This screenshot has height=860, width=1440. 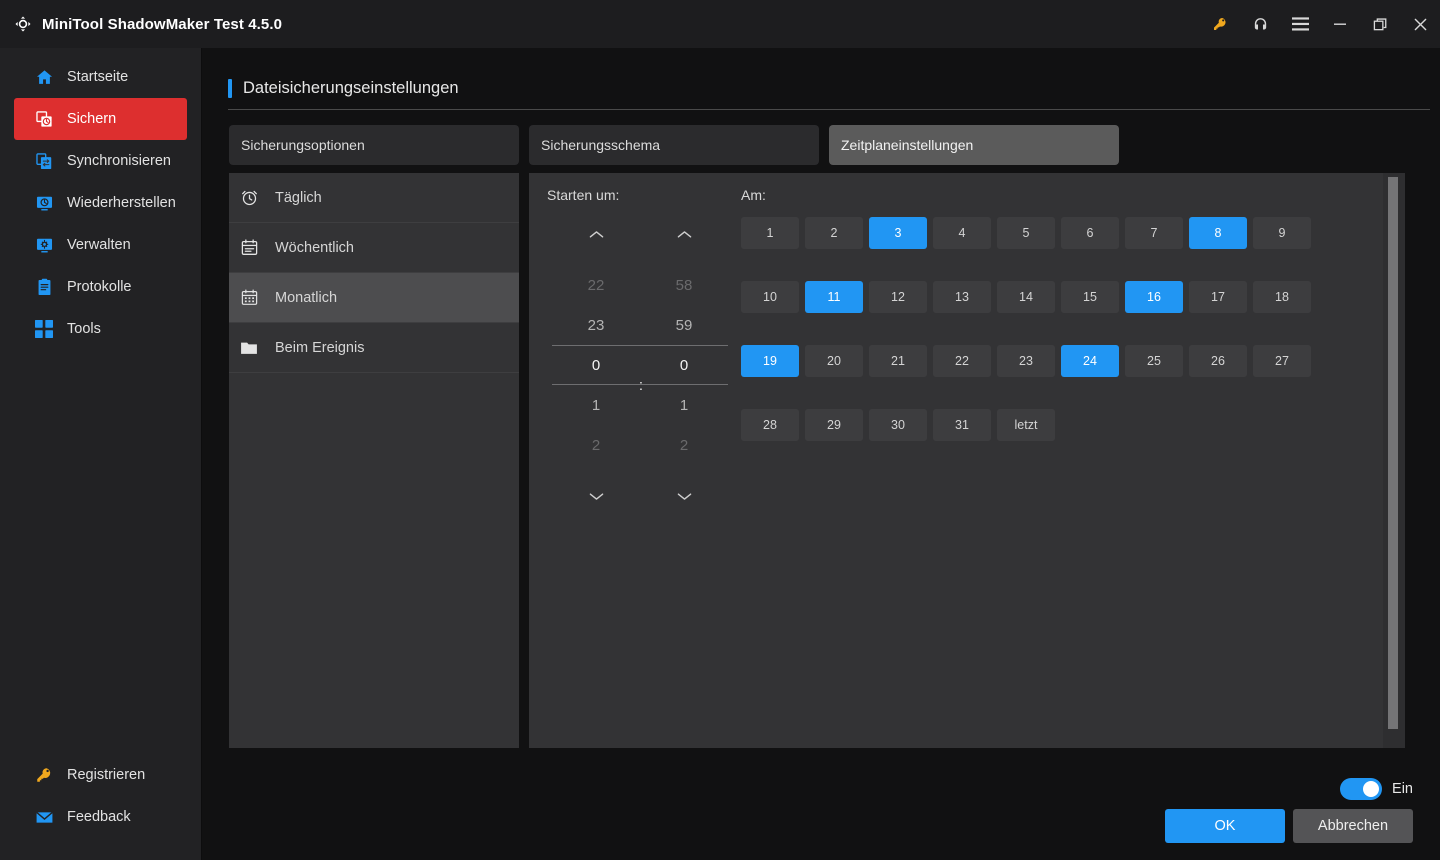 What do you see at coordinates (44, 245) in the screenshot?
I see `manage-icon` at bounding box center [44, 245].